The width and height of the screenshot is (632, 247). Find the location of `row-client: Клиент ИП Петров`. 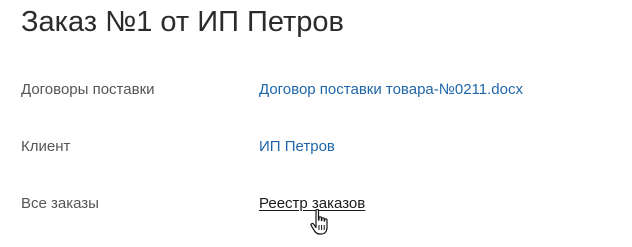

row-client: Клиент ИП Петров is located at coordinates (321, 147).